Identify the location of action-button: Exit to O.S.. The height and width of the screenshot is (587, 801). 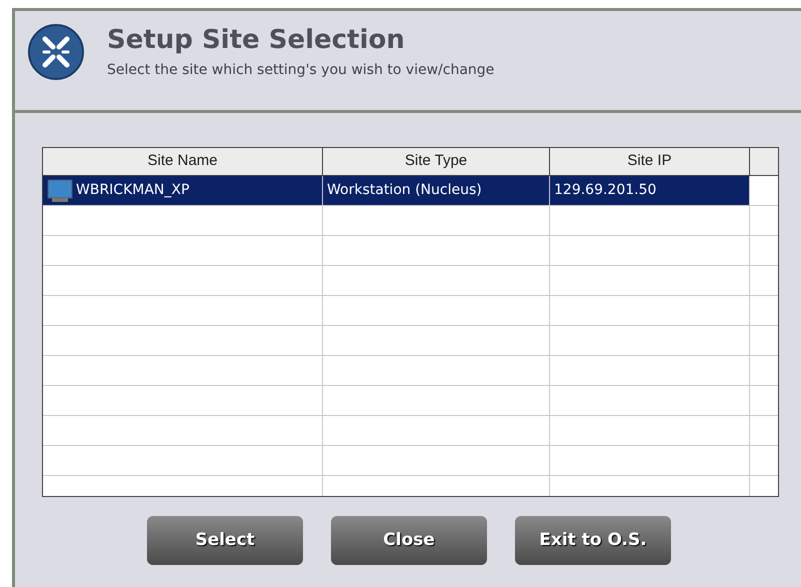
(593, 540).